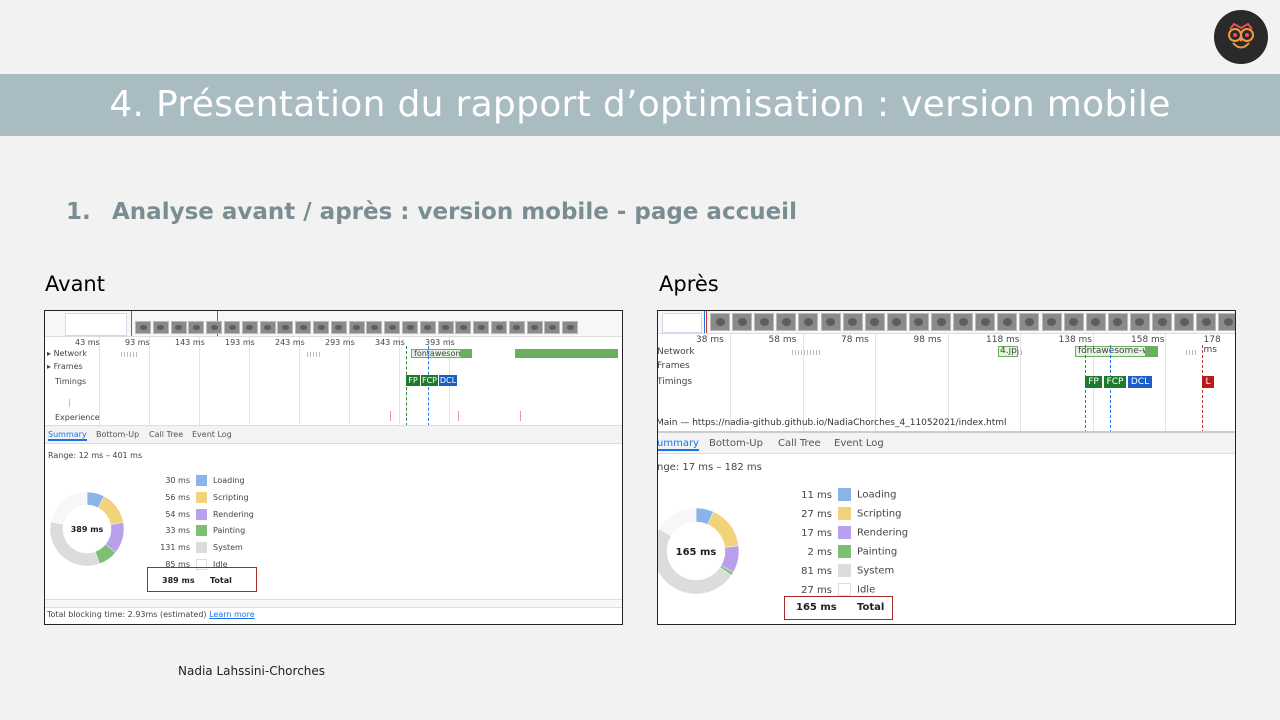  Describe the element at coordinates (1115, 382) in the screenshot. I see `after-timing-fcp: FCP` at that location.